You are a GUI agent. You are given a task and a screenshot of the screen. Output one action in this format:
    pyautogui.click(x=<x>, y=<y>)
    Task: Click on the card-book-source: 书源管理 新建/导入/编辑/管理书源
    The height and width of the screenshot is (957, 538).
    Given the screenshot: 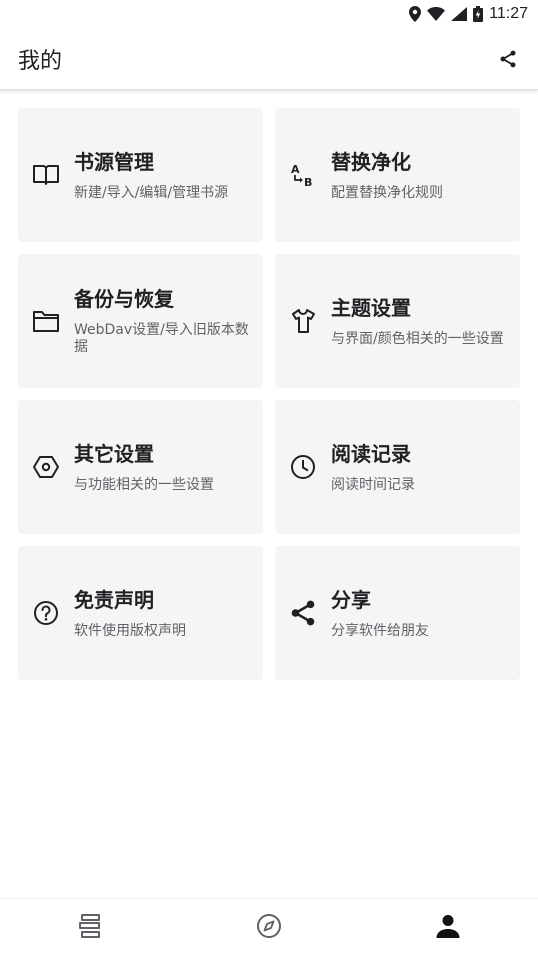 What is the action you would take?
    pyautogui.click(x=140, y=175)
    